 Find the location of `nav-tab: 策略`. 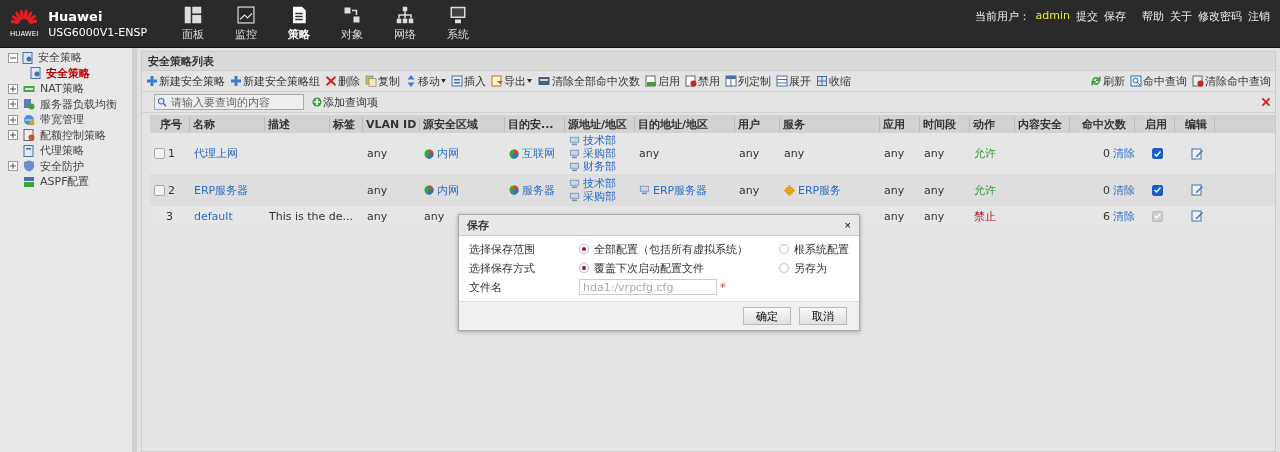

nav-tab: 策略 is located at coordinates (299, 23).